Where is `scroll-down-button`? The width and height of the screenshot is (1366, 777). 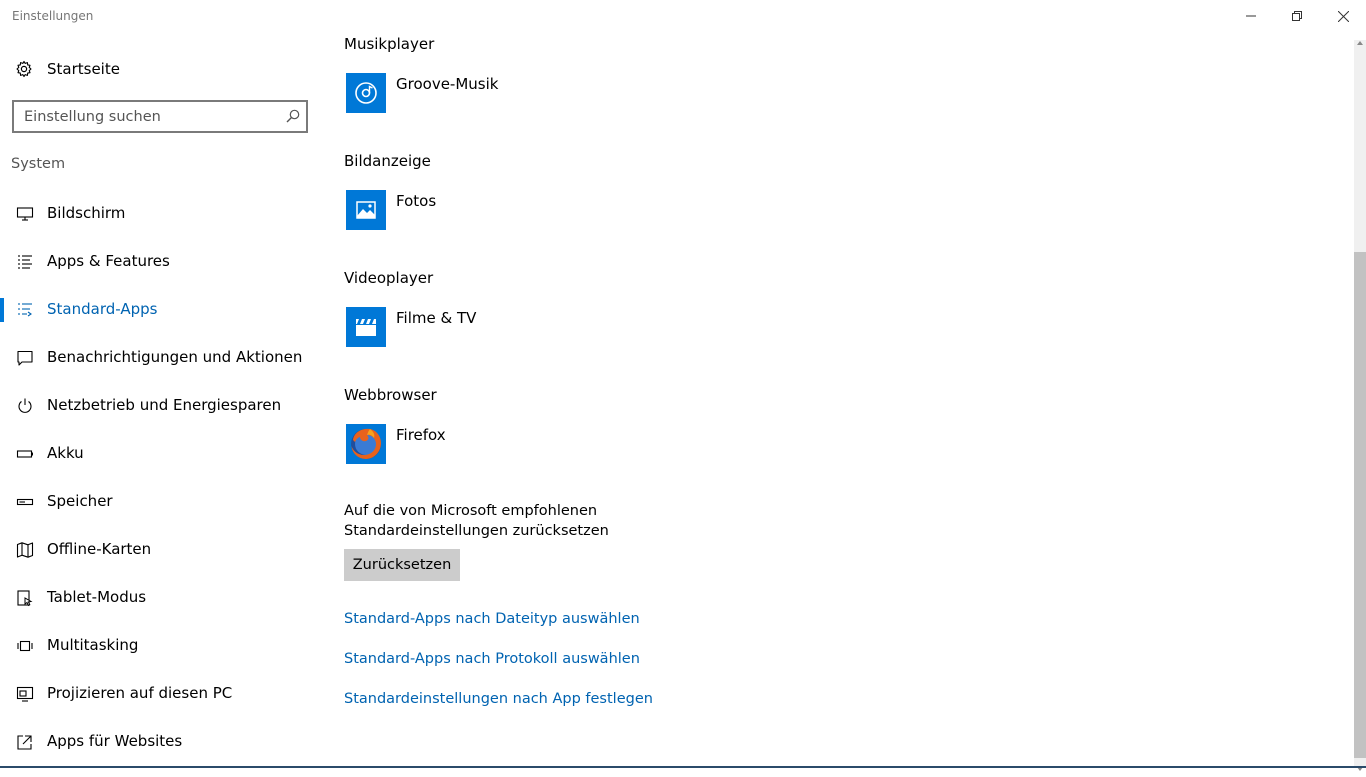
scroll-down-button is located at coordinates (1360, 764).